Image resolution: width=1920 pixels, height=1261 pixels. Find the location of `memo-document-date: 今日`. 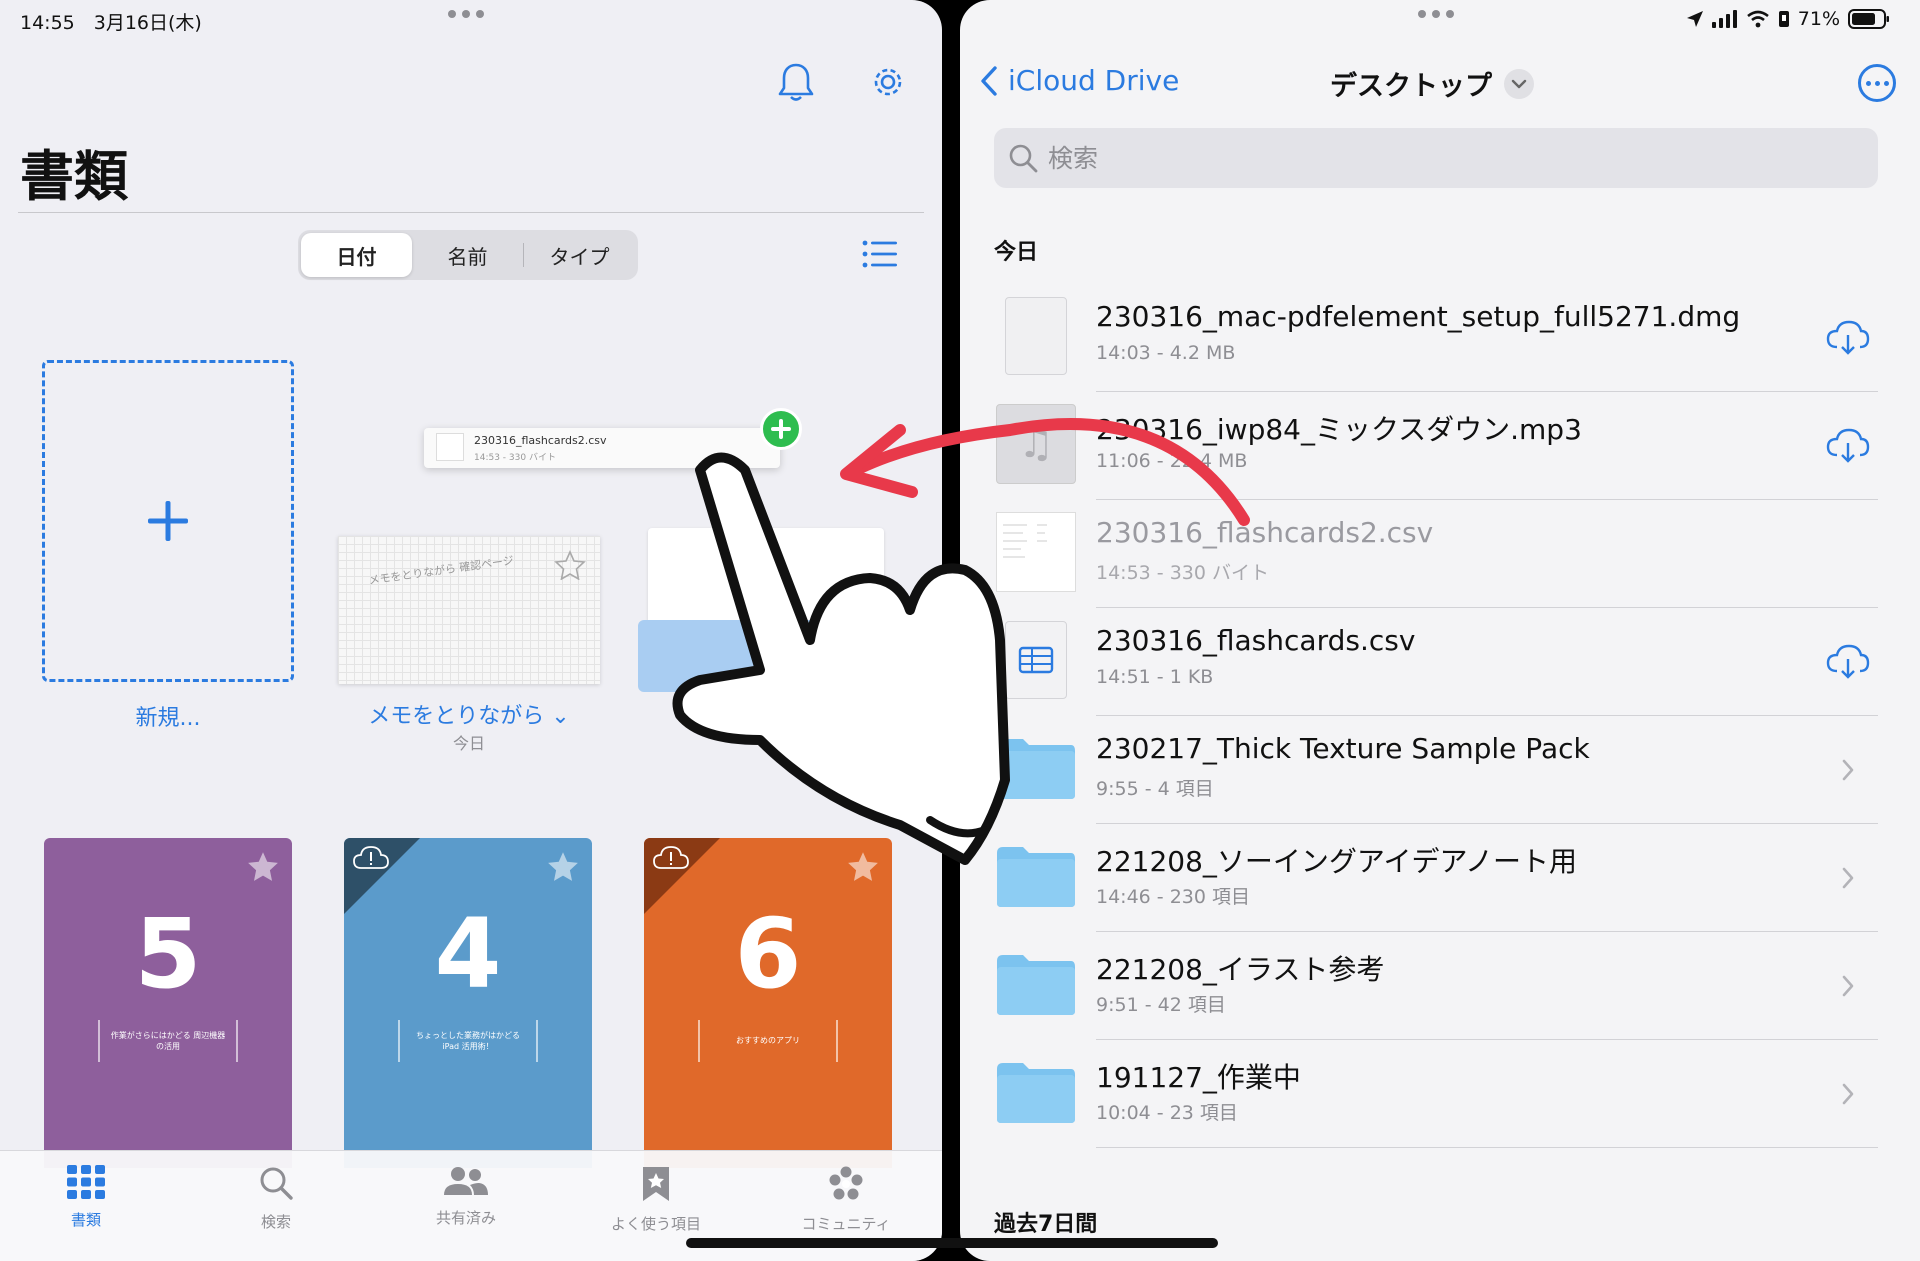

memo-document-date: 今日 is located at coordinates (468, 743).